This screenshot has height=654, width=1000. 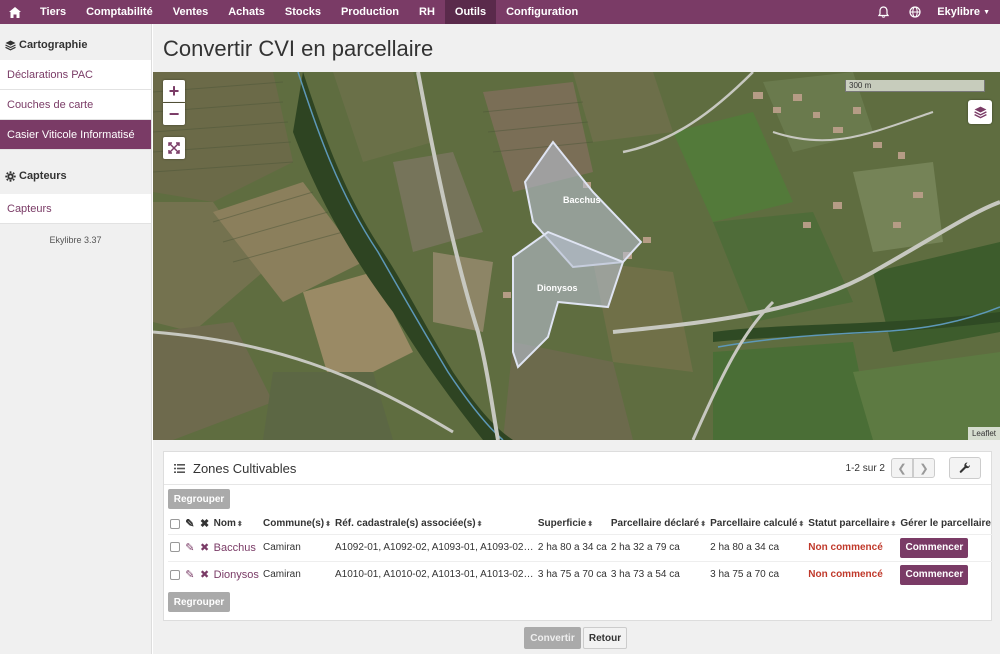 I want to click on column-parcellaire-declare: Parcellaire déclaré⬍, so click(x=658, y=524).